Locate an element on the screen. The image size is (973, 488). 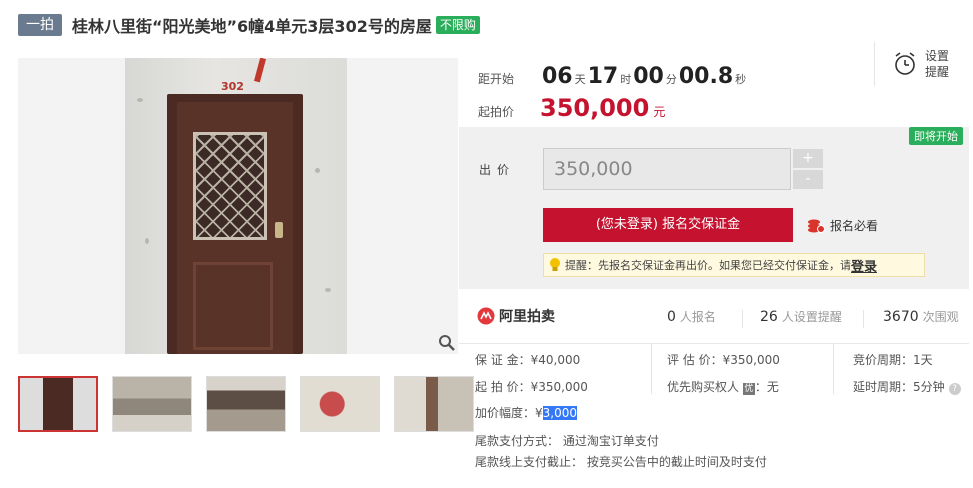
lightbulb-icon is located at coordinates (555, 264).